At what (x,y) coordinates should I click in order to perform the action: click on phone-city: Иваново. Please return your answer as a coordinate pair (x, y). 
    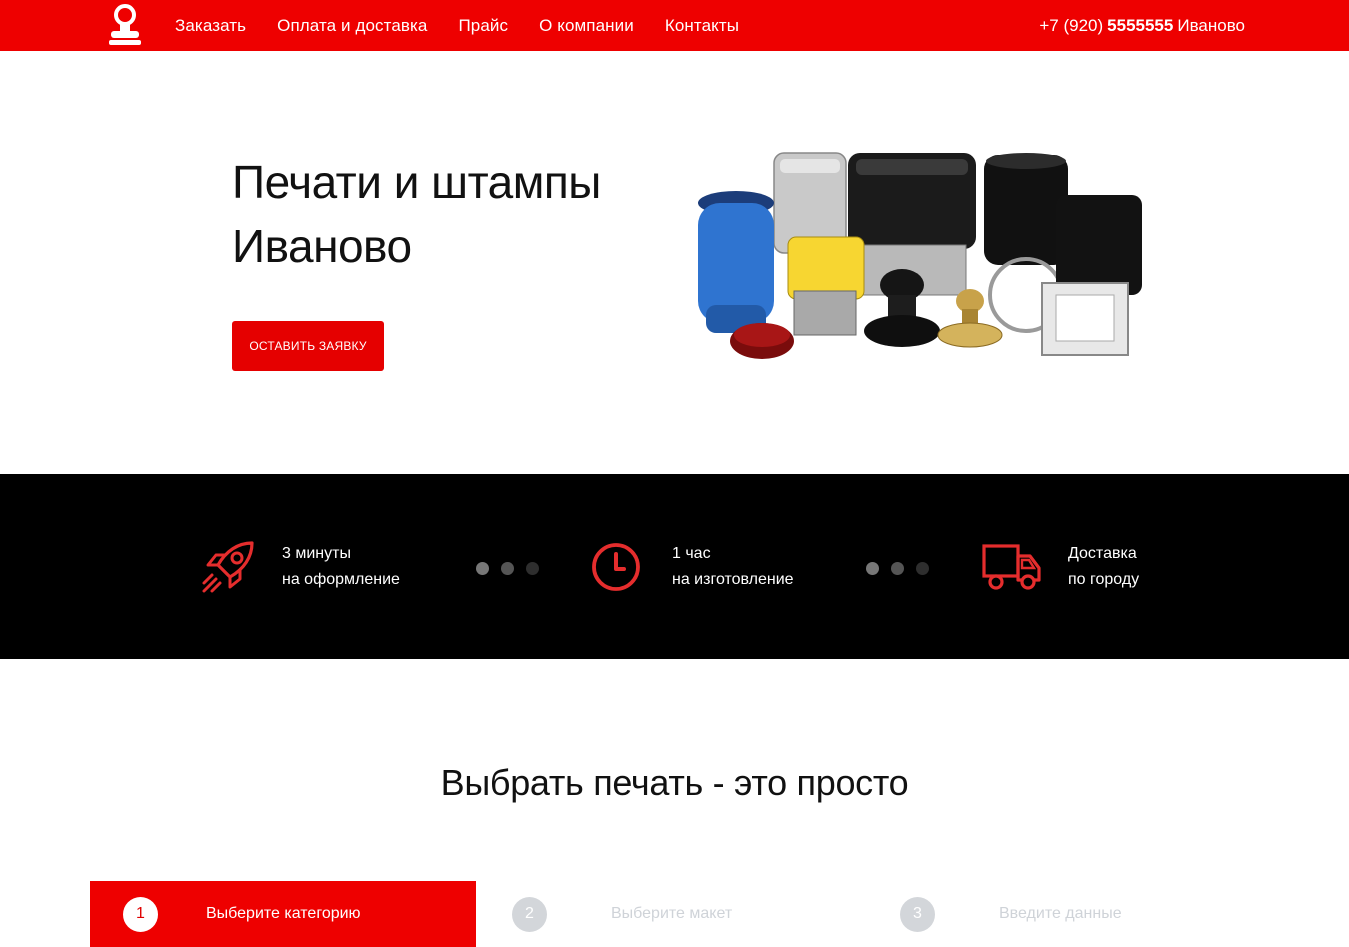
    Looking at the image, I should click on (1211, 25).